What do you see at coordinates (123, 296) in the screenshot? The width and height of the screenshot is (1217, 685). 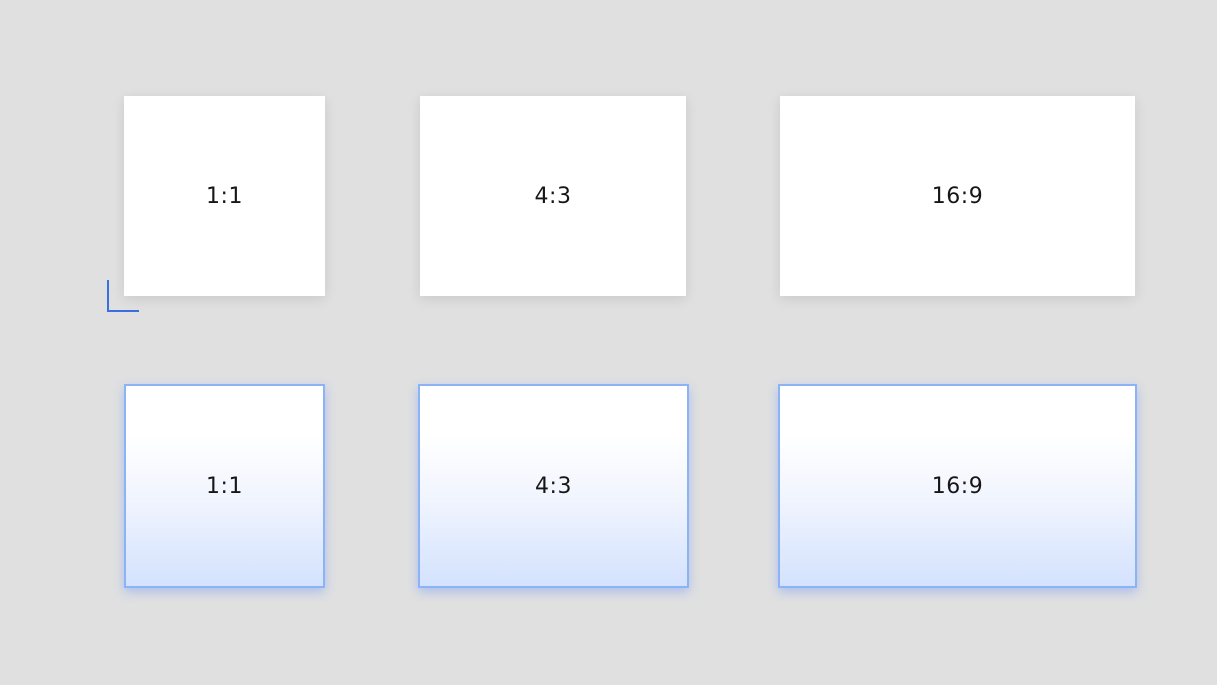 I see `focus-corner-indicator` at bounding box center [123, 296].